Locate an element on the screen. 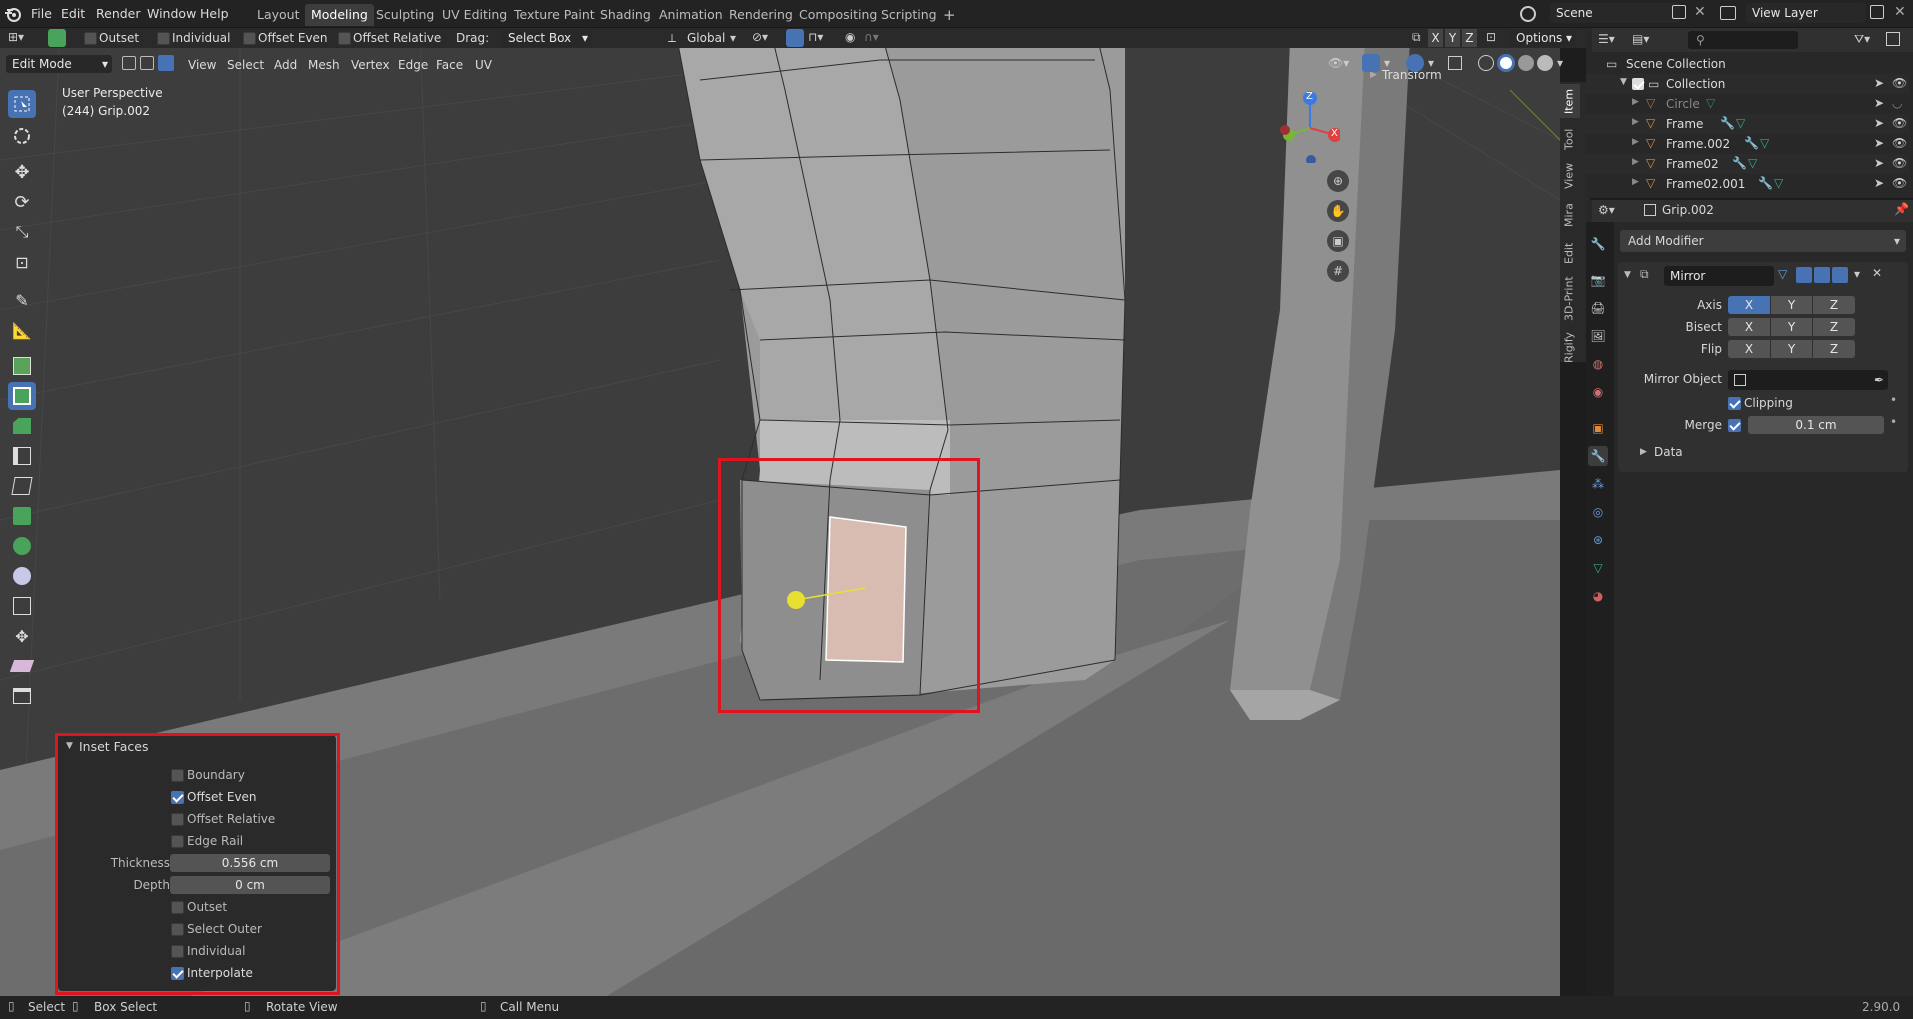 This screenshot has width=1913, height=1019. vertex-select-mode-icon is located at coordinates (129, 63).